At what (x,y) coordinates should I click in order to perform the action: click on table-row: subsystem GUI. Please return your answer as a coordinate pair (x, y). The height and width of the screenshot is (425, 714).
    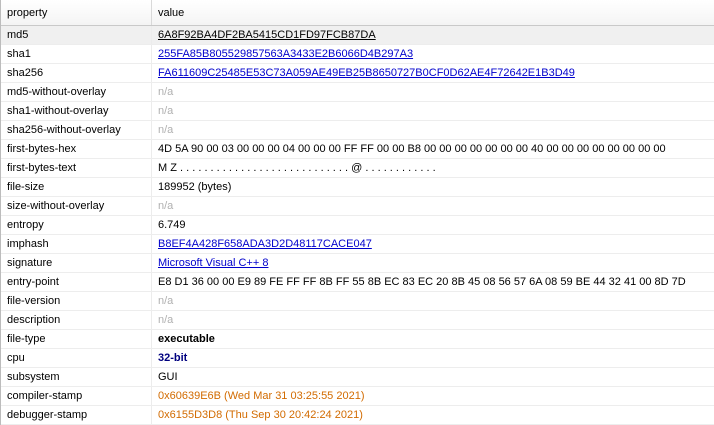
    Looking at the image, I should click on (357, 377).